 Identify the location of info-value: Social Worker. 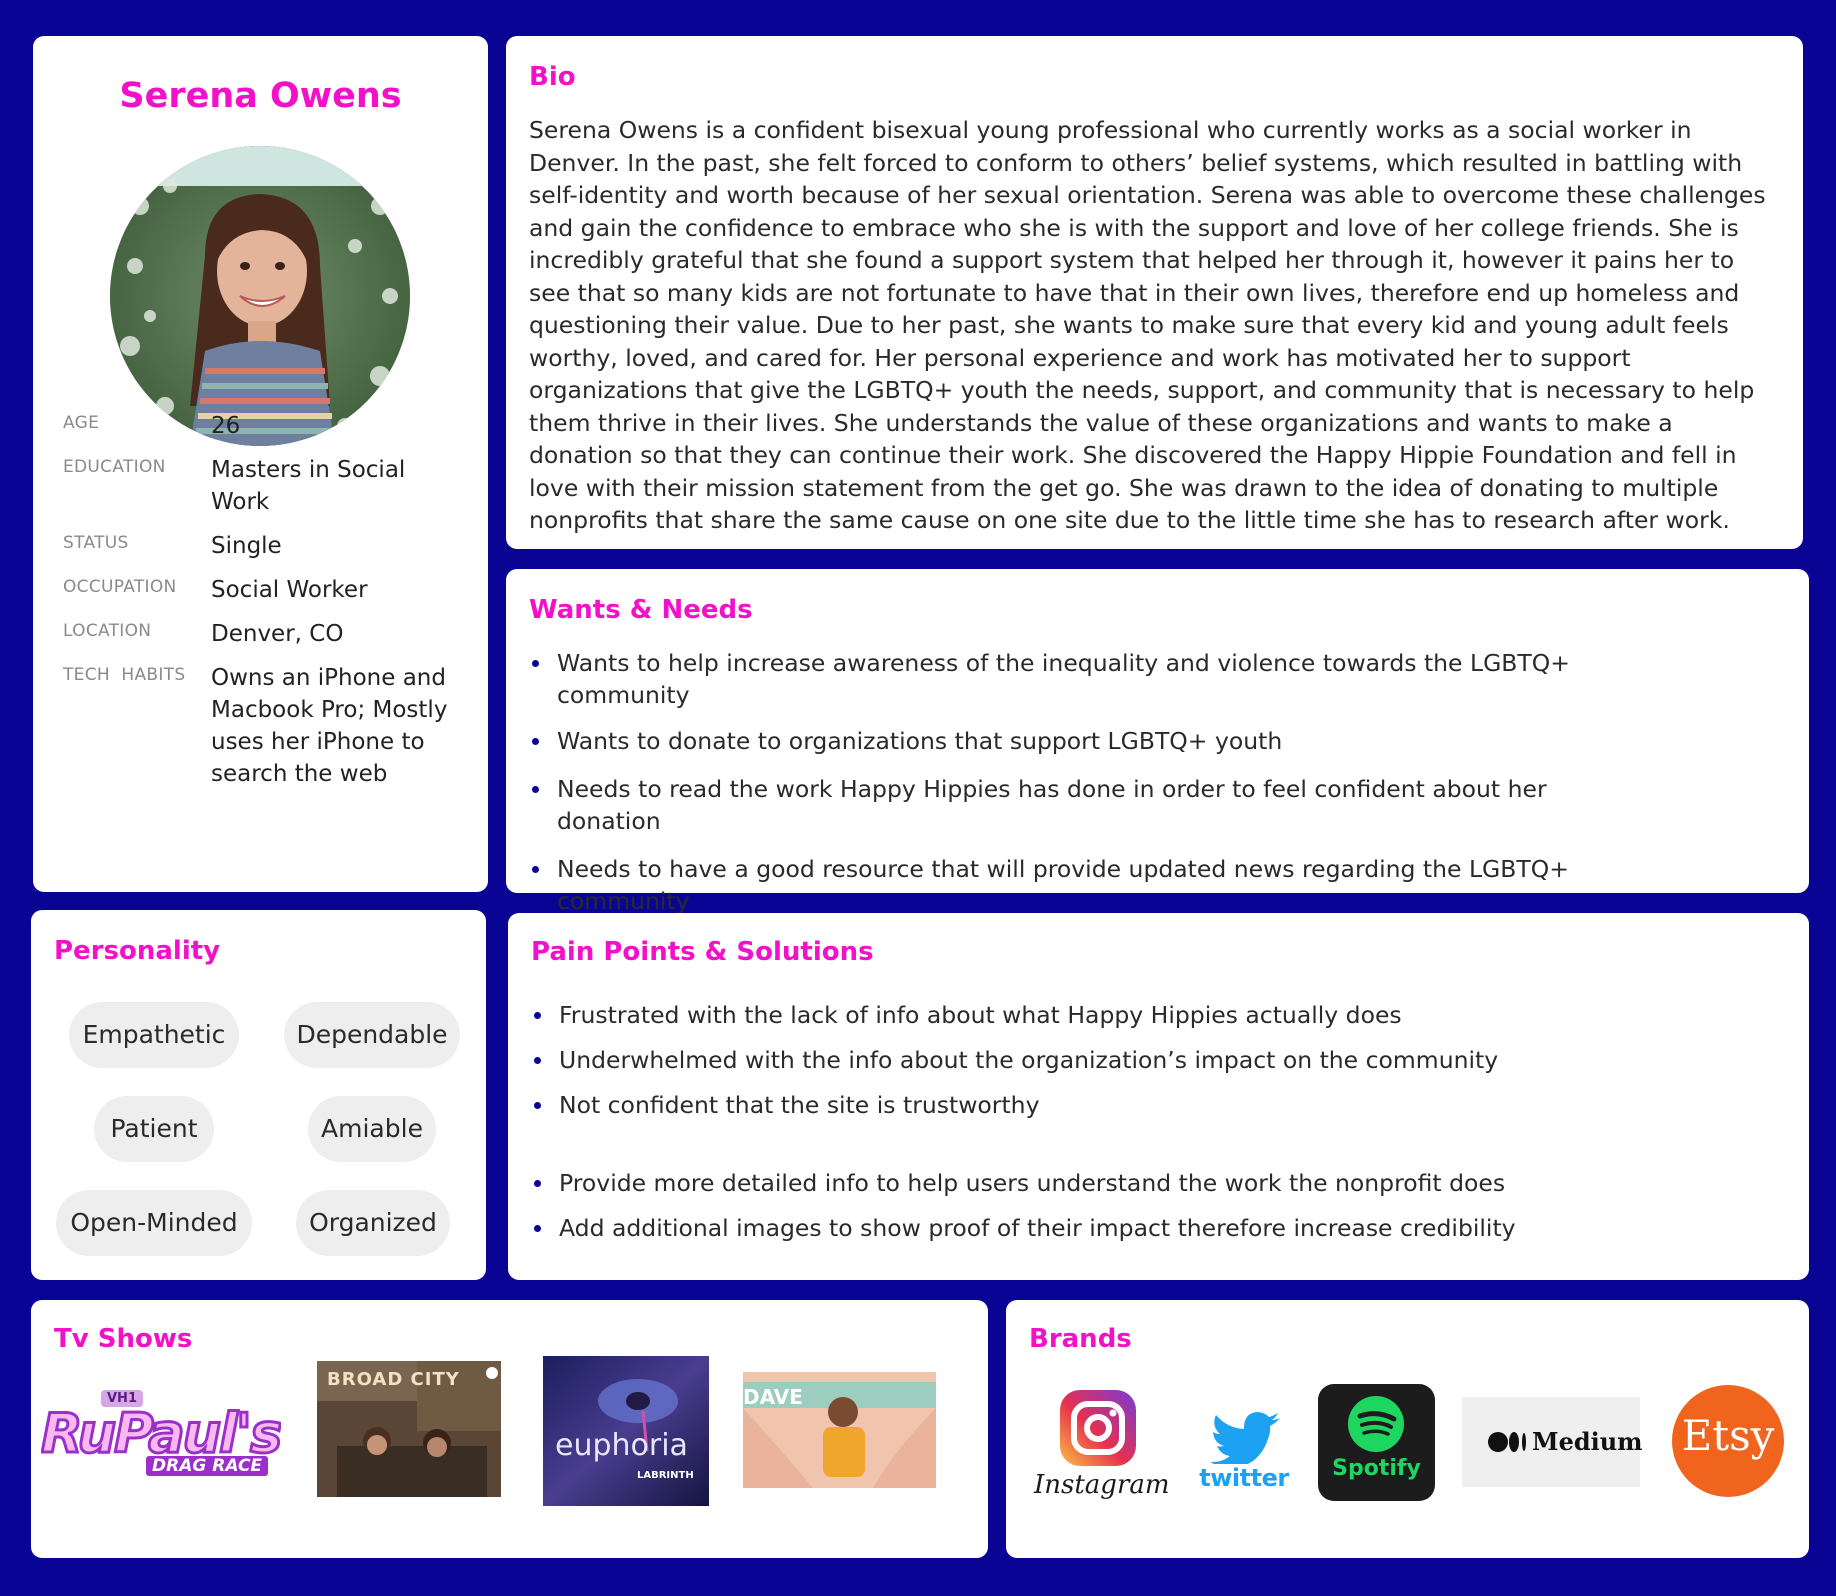
(289, 590).